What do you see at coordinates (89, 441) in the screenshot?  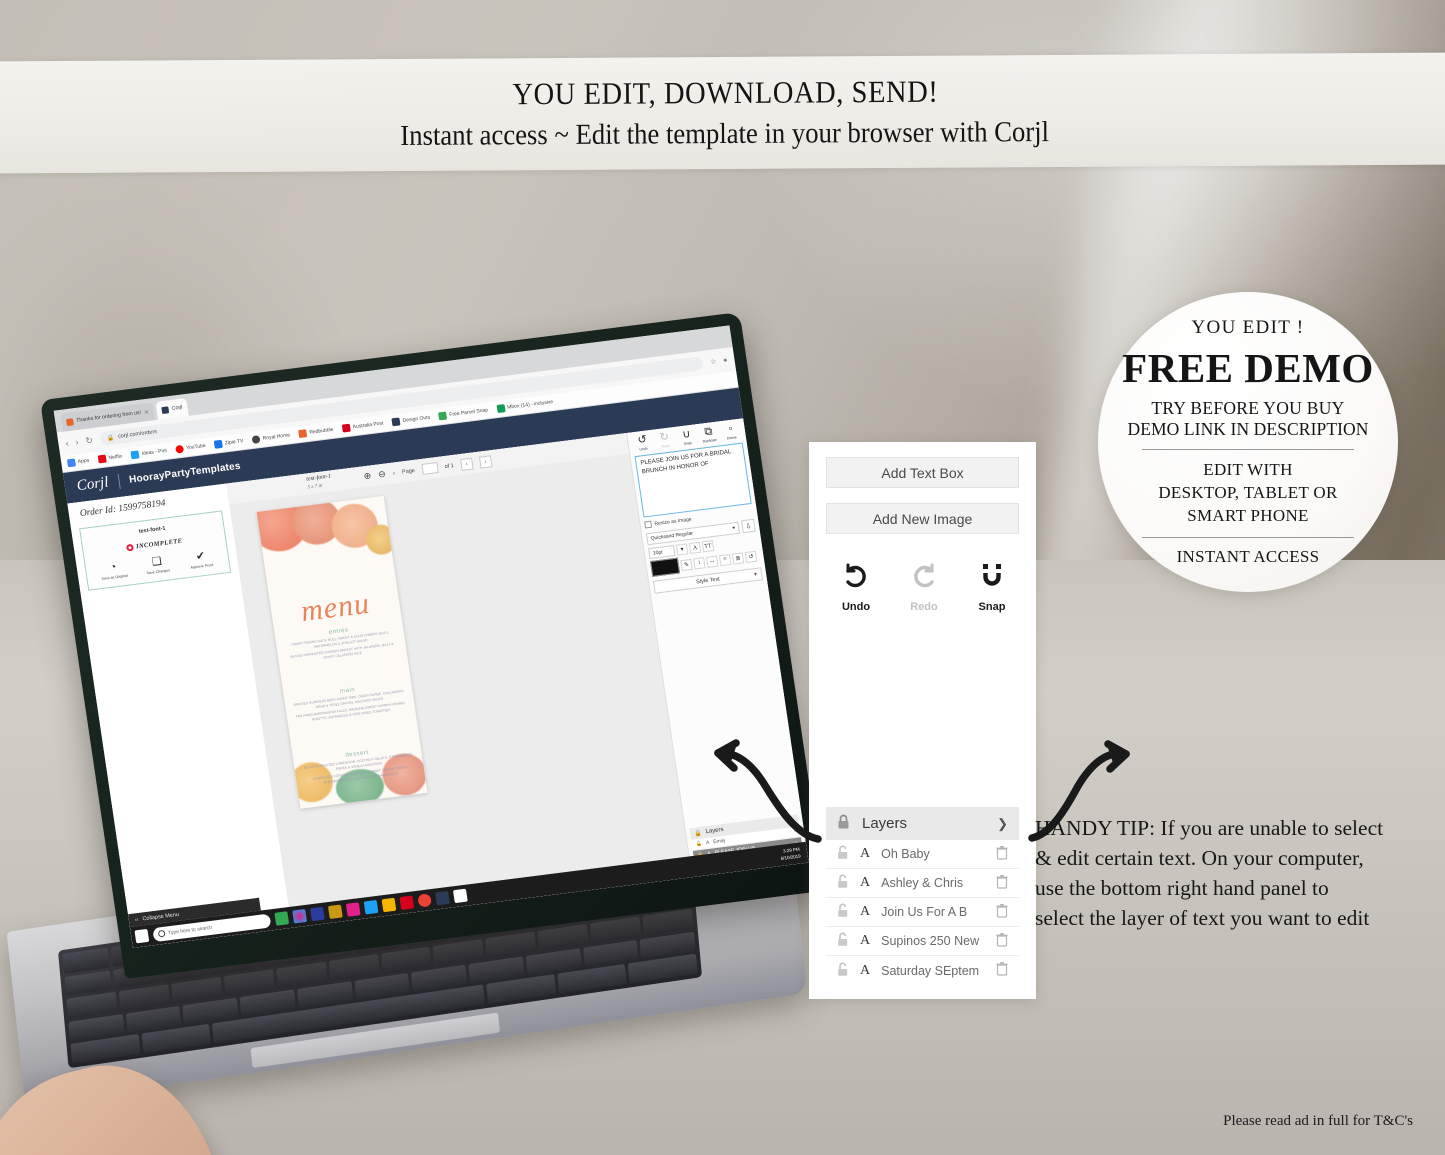 I see `reload-icon: ↻` at bounding box center [89, 441].